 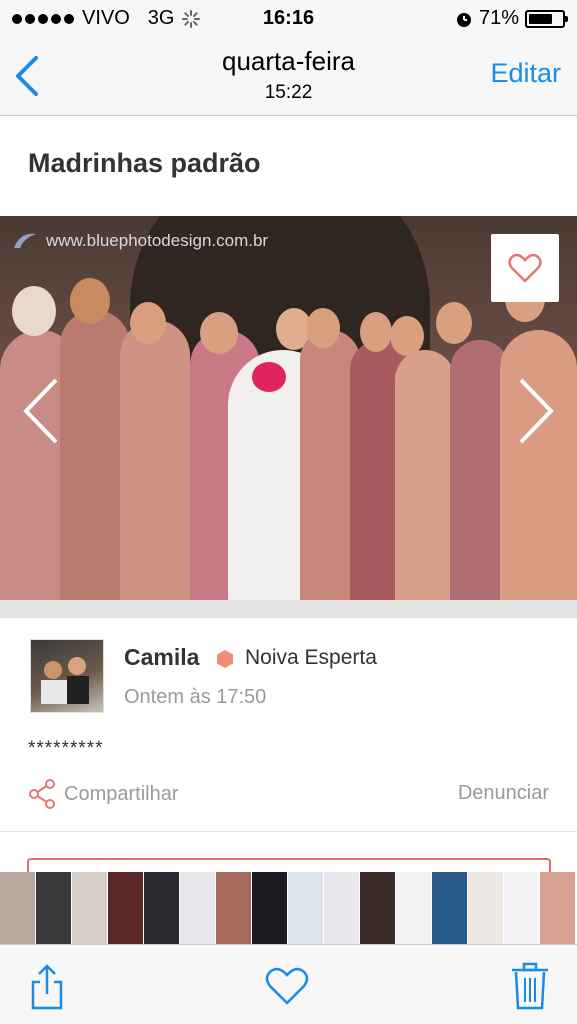 I want to click on avatar-image, so click(x=65, y=680).